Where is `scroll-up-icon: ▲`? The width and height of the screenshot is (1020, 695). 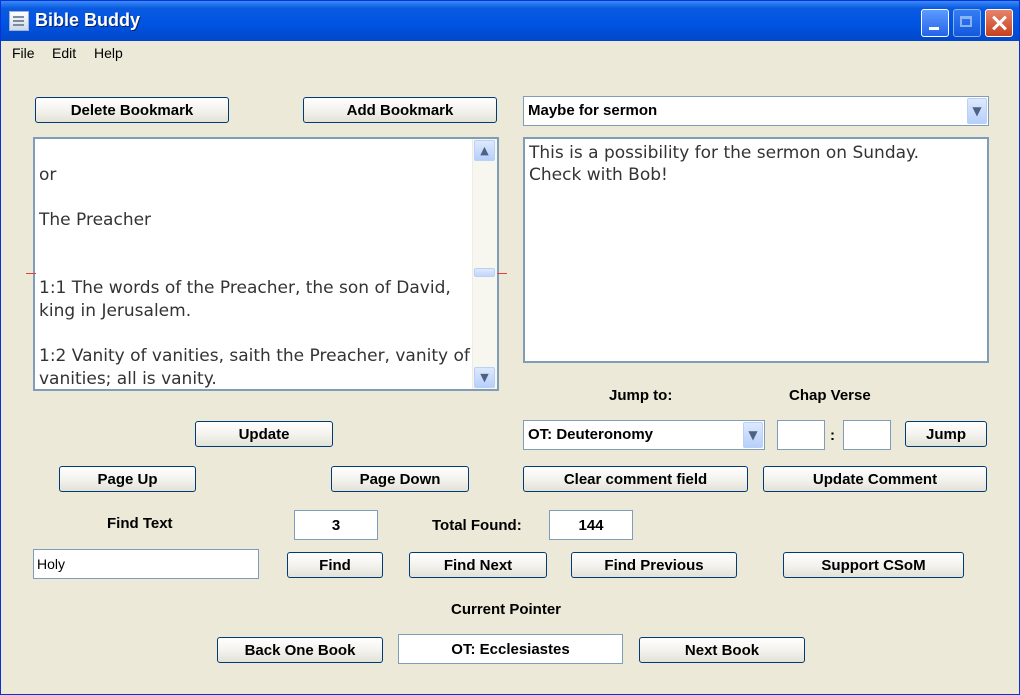 scroll-up-icon: ▲ is located at coordinates (484, 150).